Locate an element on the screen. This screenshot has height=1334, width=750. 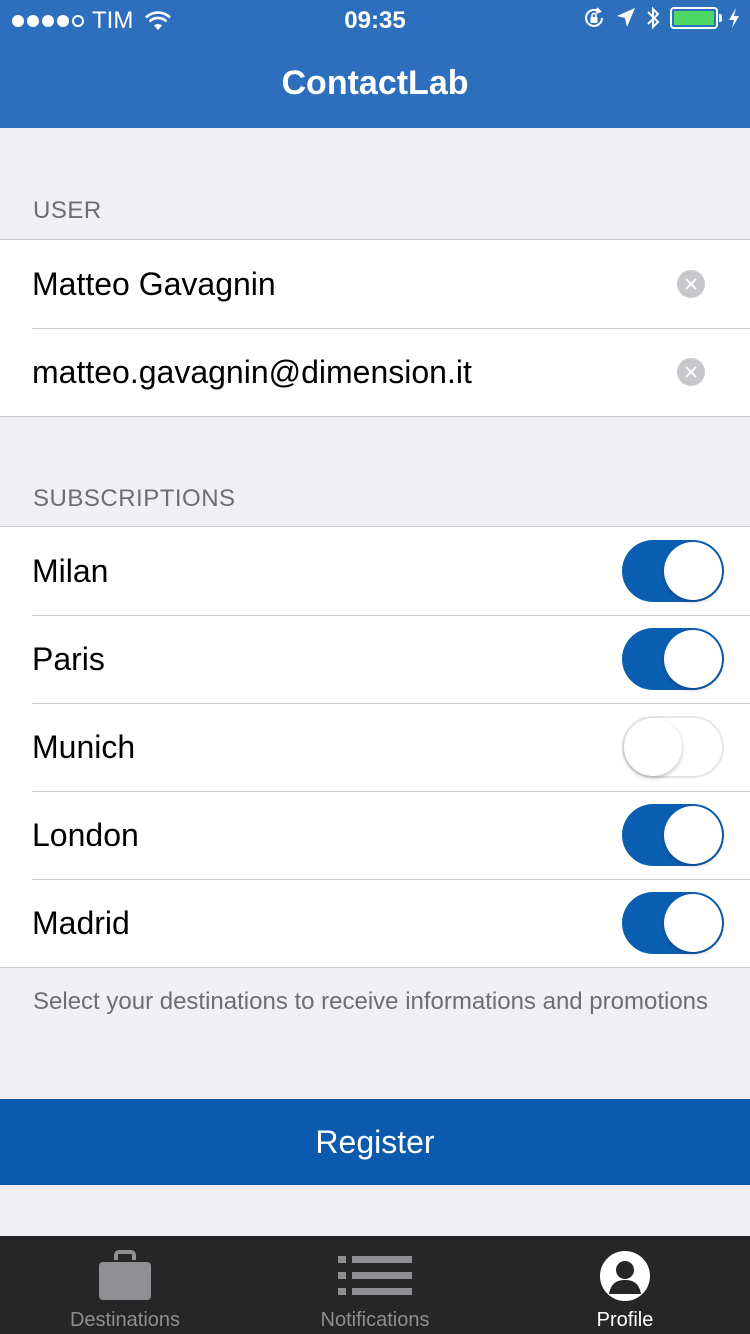
subscription-row-paris: Paris is located at coordinates (375, 659).